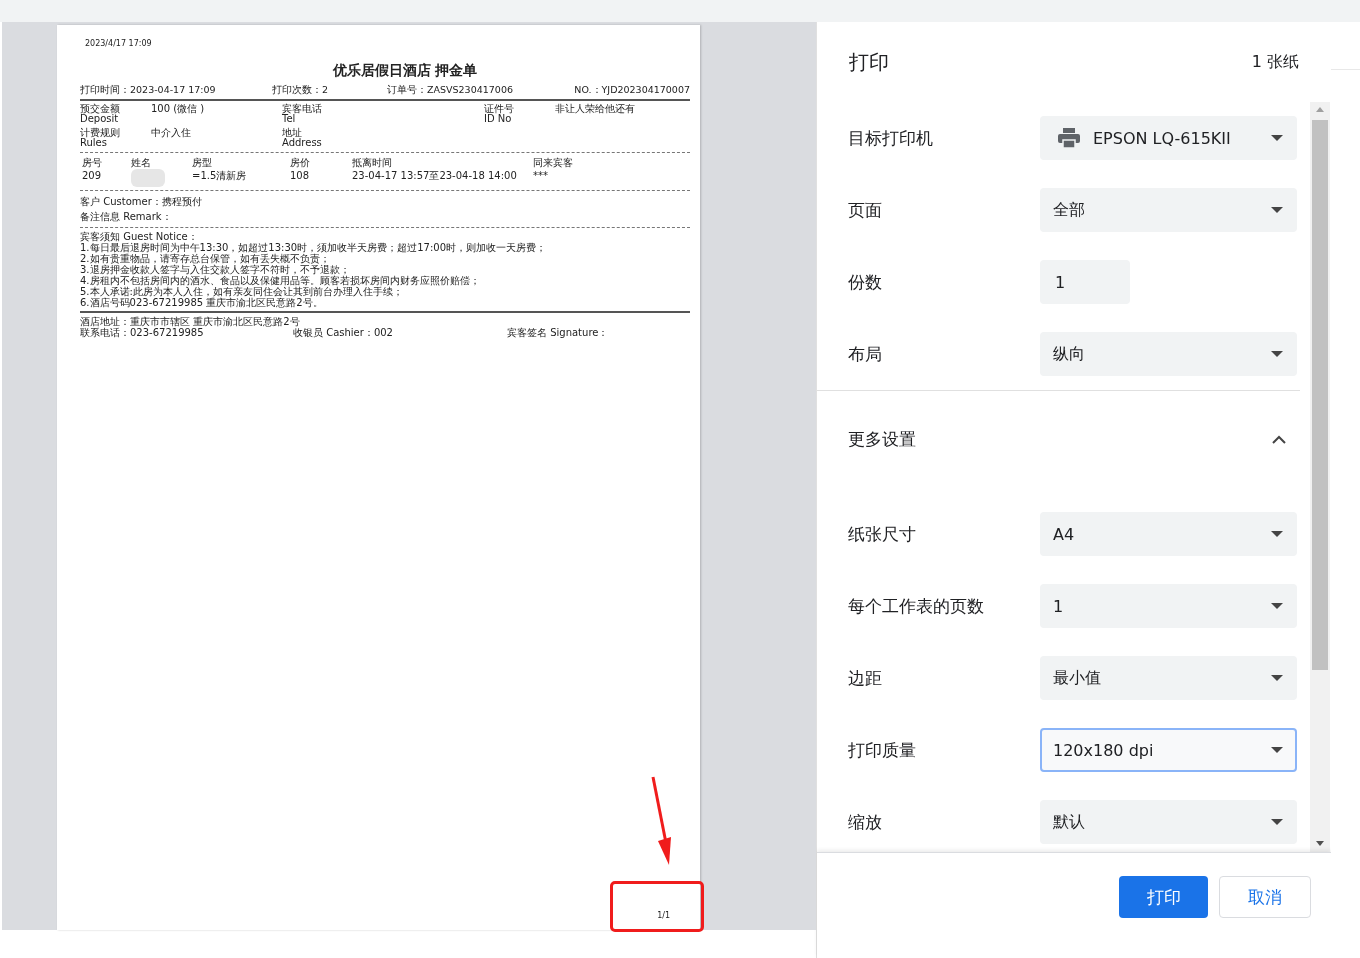 This screenshot has width=1360, height=958. I want to click on dropdown: 默认, so click(1168, 822).